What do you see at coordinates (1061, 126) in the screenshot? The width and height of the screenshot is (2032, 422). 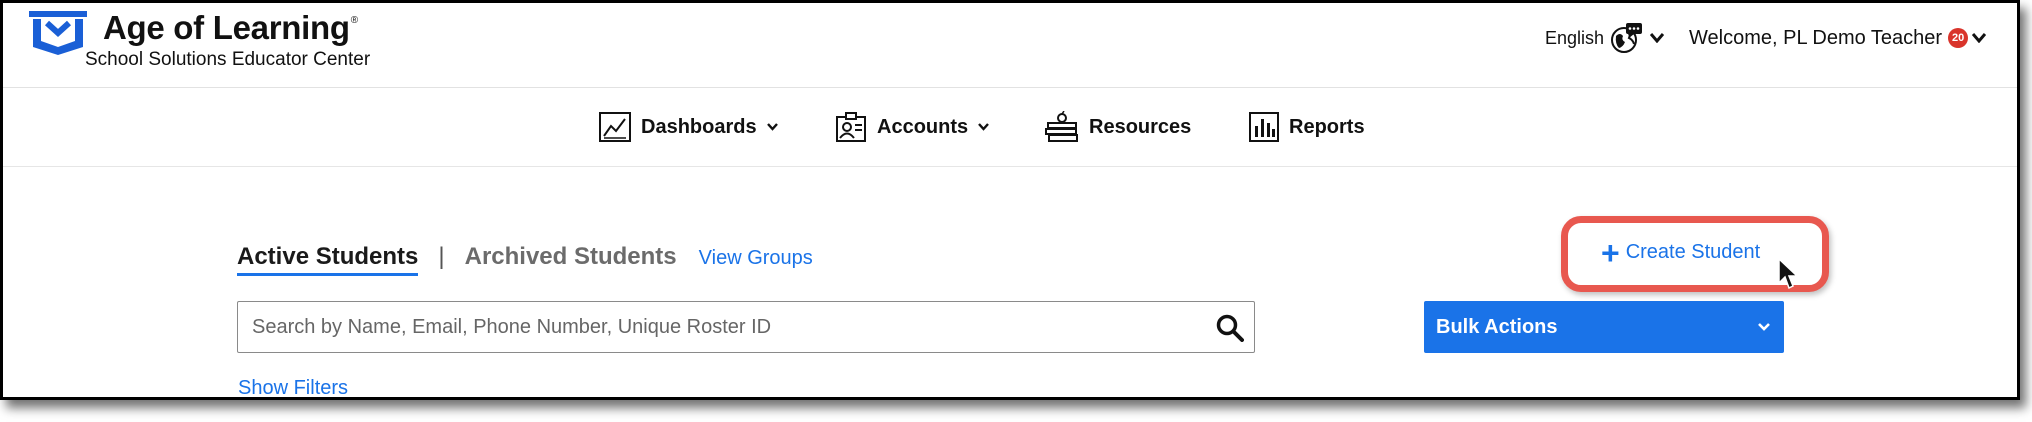 I see `books-apple-icon` at bounding box center [1061, 126].